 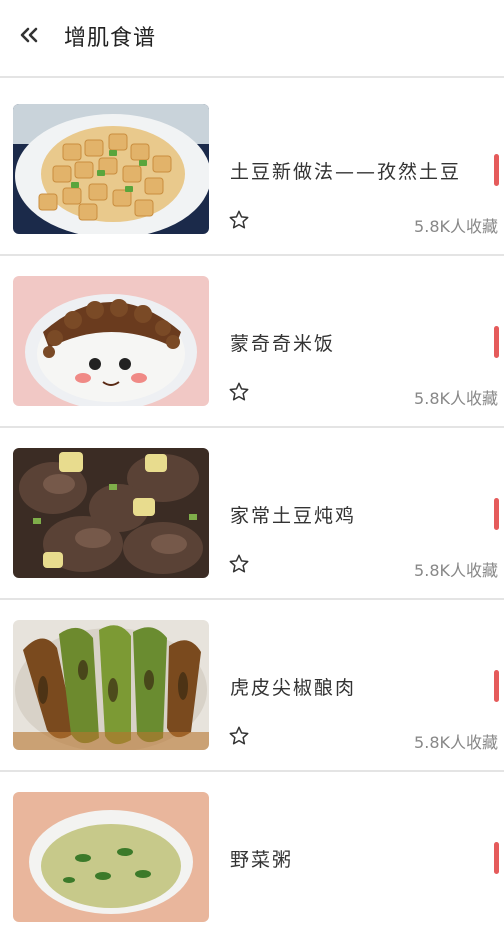 What do you see at coordinates (293, 688) in the screenshot?
I see `recipe-name: 虎皮尖椒酿肉` at bounding box center [293, 688].